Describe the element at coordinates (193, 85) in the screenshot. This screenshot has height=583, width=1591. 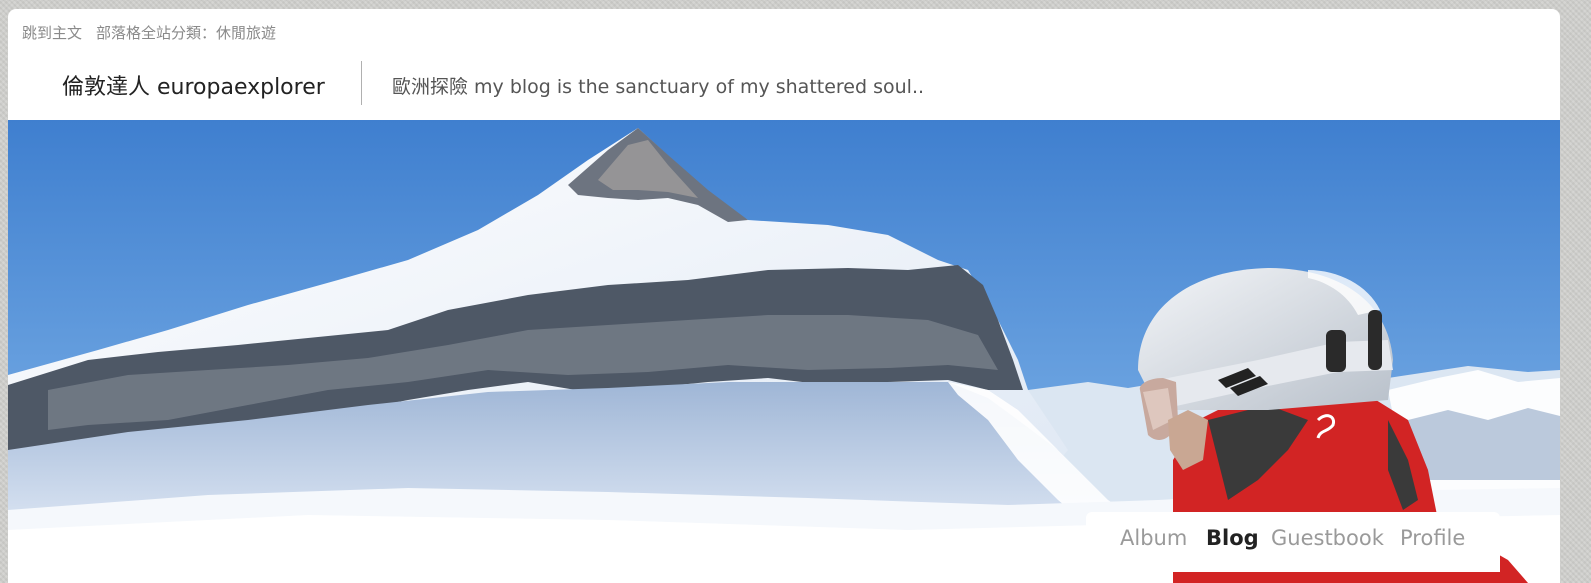
I see `blog-title: 倫敦達人 europaexplorer` at that location.